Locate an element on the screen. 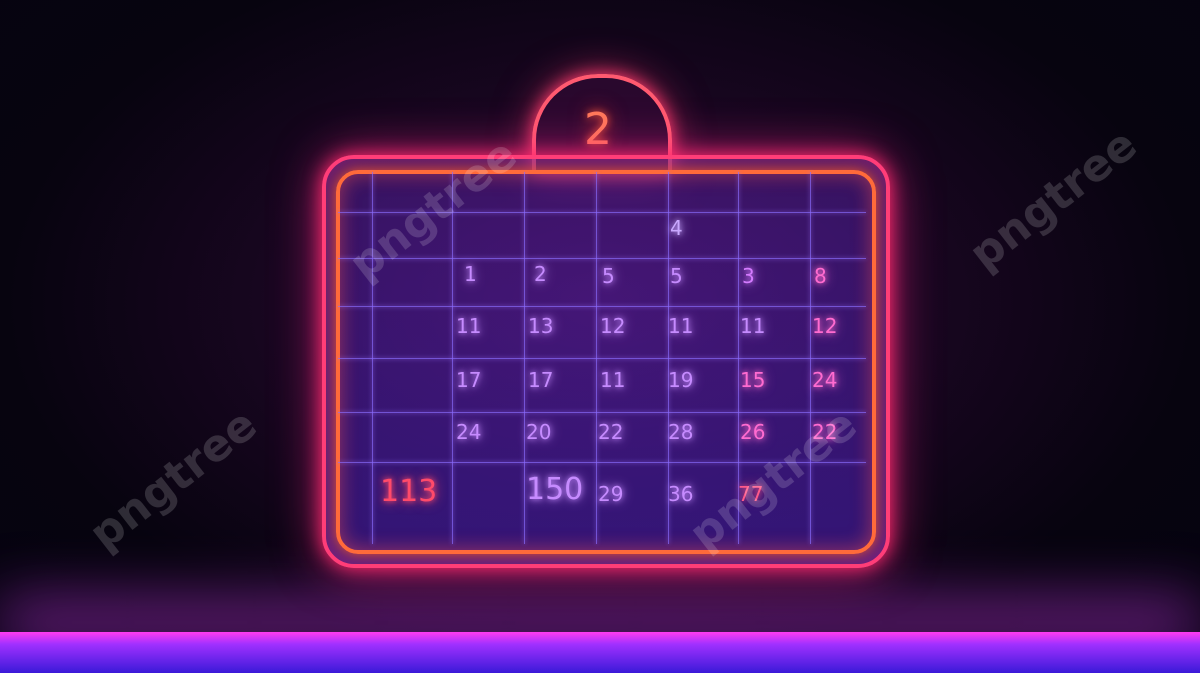  calendar-cell: 150 is located at coordinates (555, 489).